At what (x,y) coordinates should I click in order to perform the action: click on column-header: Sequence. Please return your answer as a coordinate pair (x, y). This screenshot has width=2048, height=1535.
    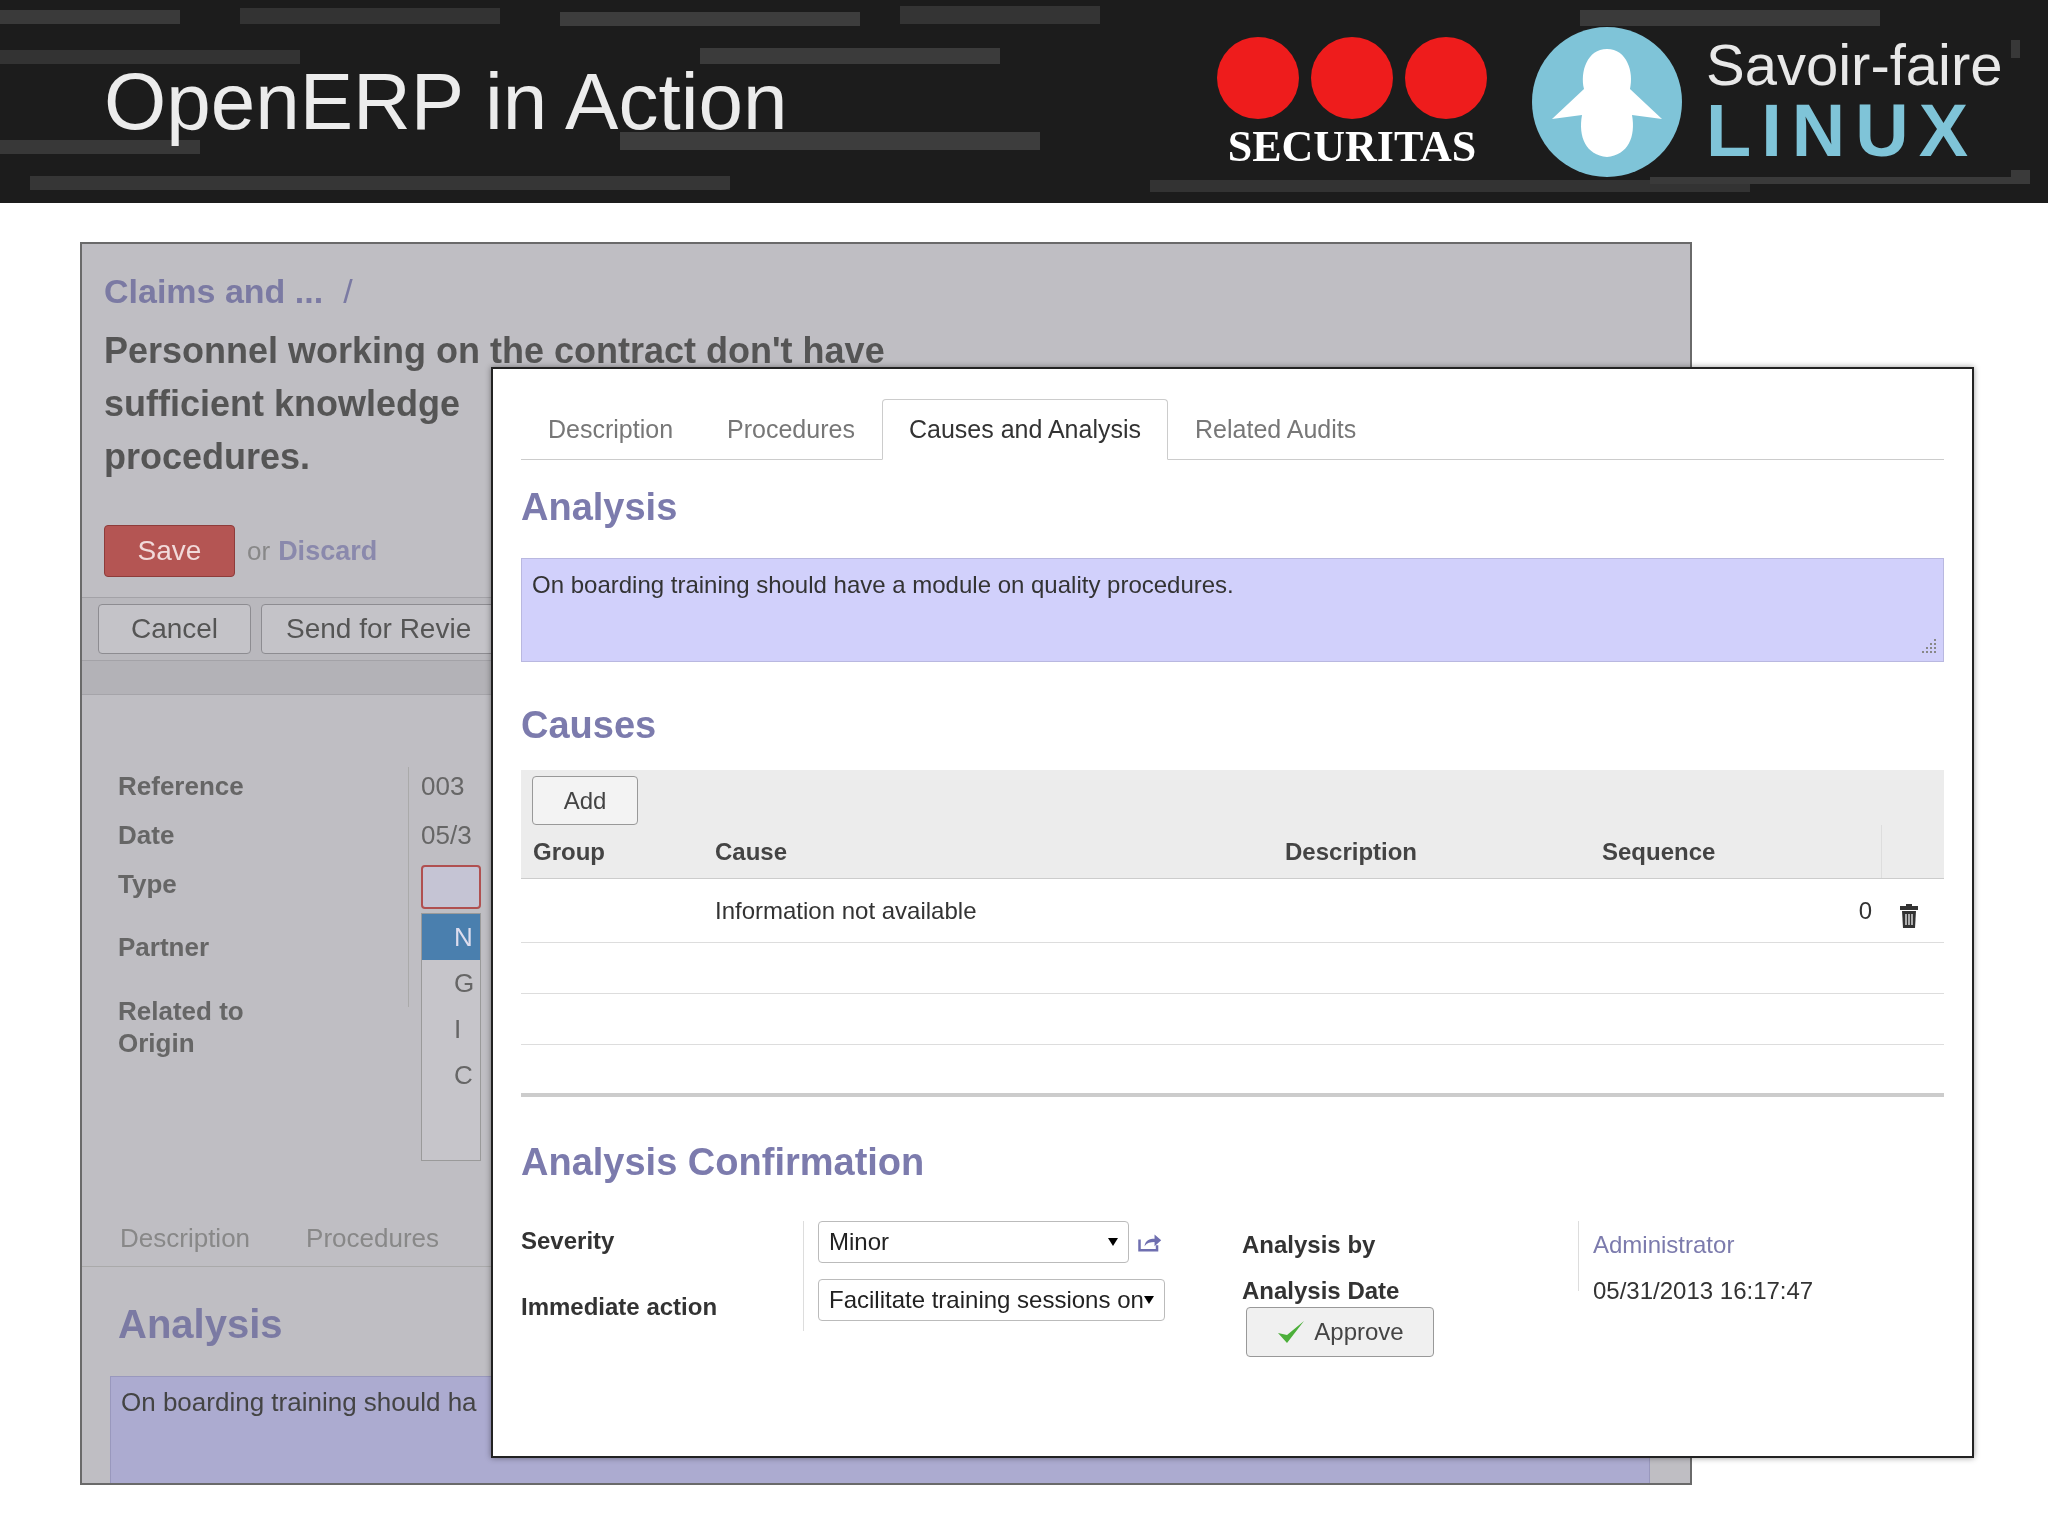
    Looking at the image, I should click on (1742, 851).